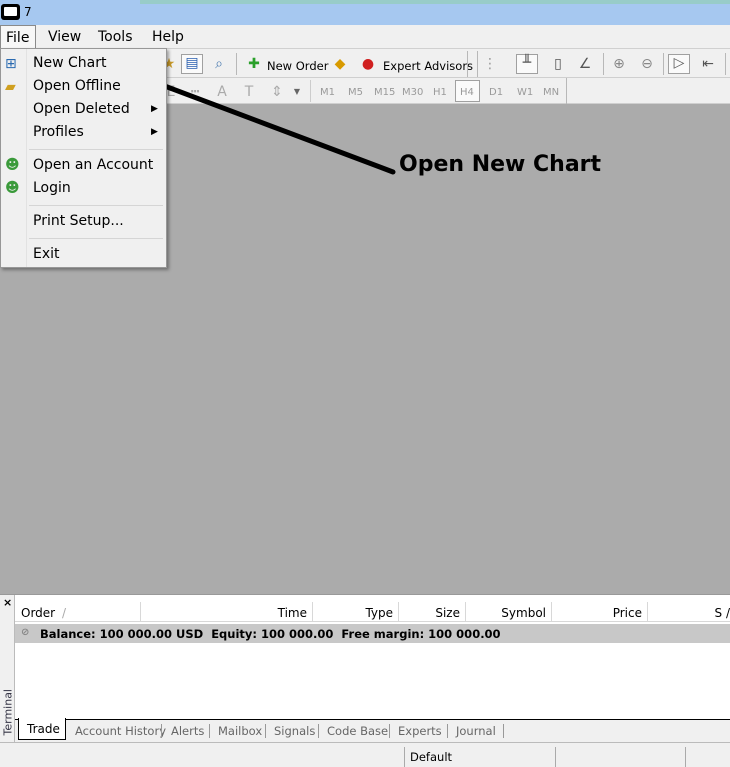 The image size is (730, 767). What do you see at coordinates (25, 632) in the screenshot?
I see `status-icon: ⊘` at bounding box center [25, 632].